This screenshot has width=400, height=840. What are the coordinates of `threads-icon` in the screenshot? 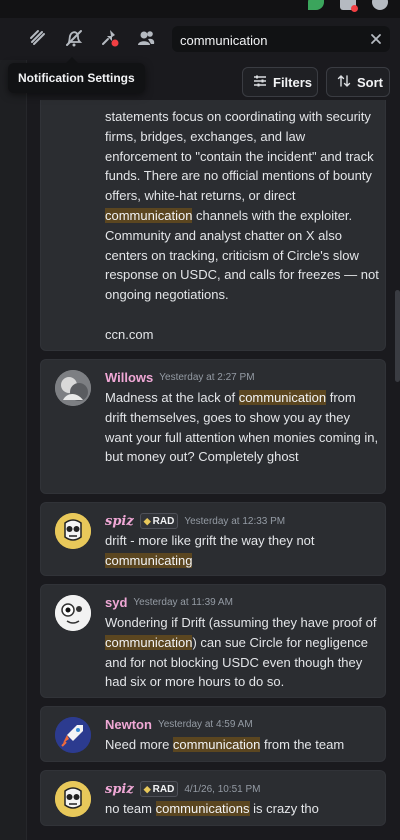 It's located at (38, 38).